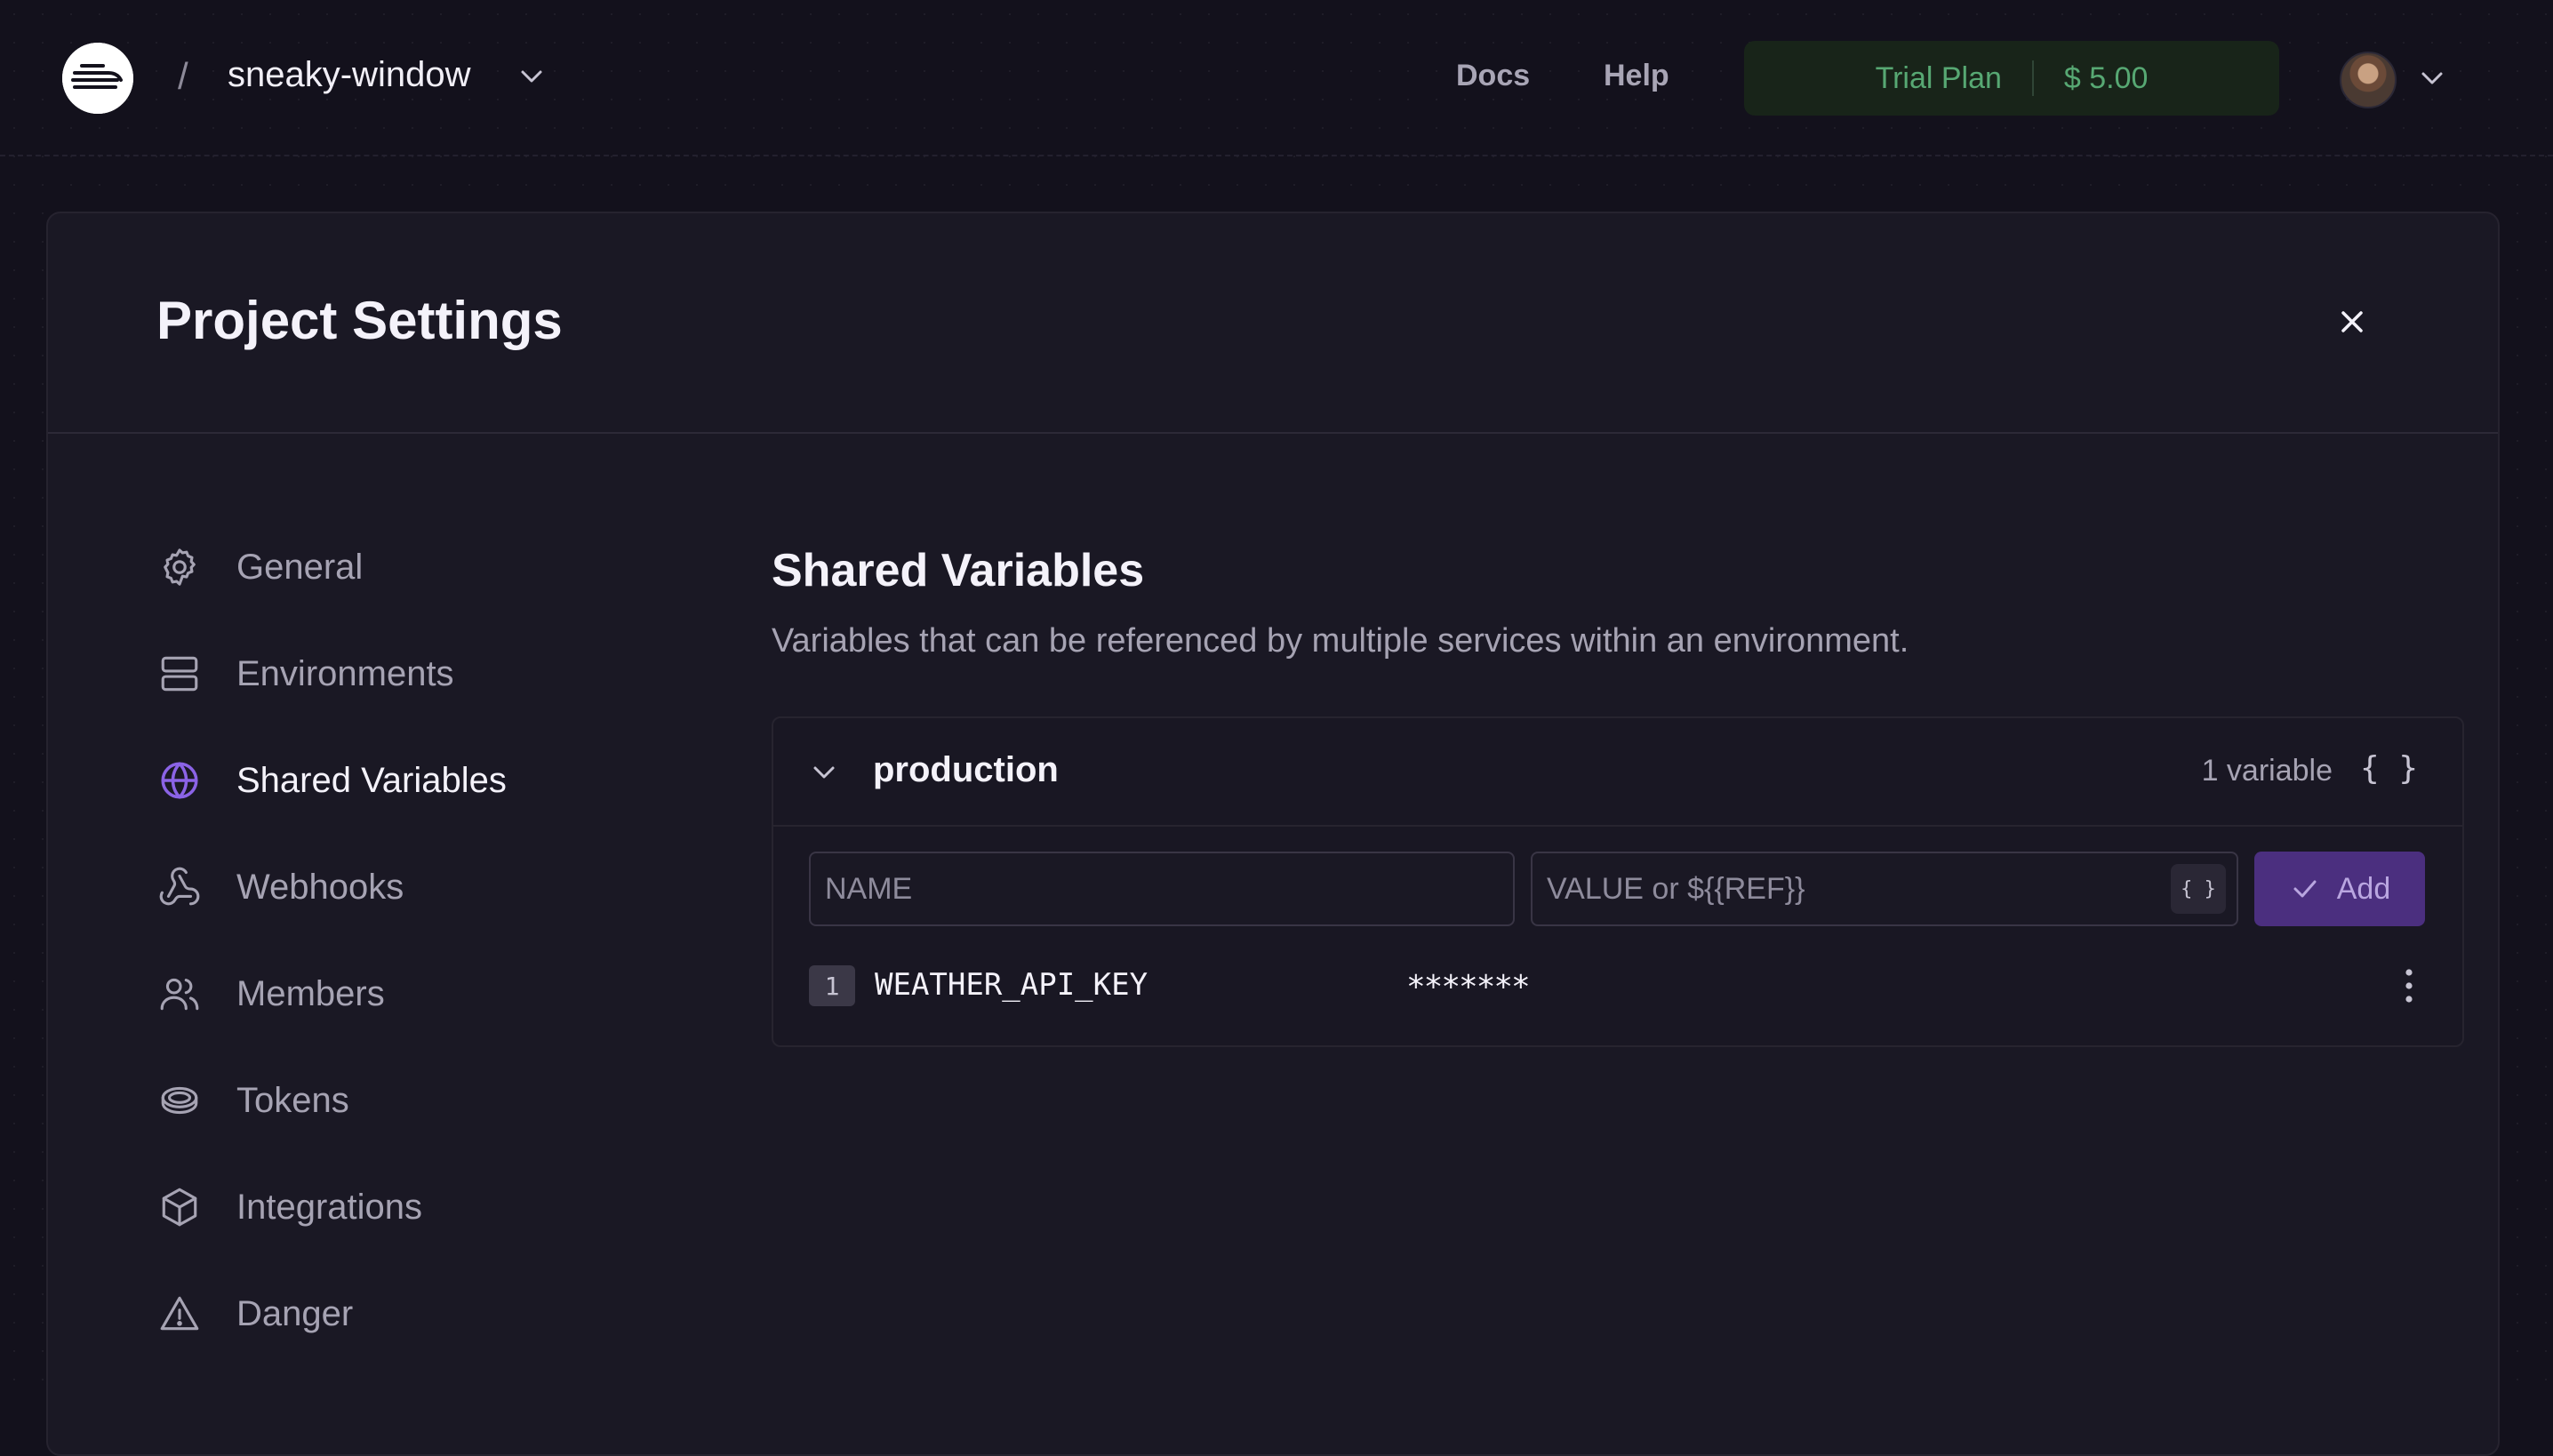  I want to click on warning-icon, so click(179, 1314).